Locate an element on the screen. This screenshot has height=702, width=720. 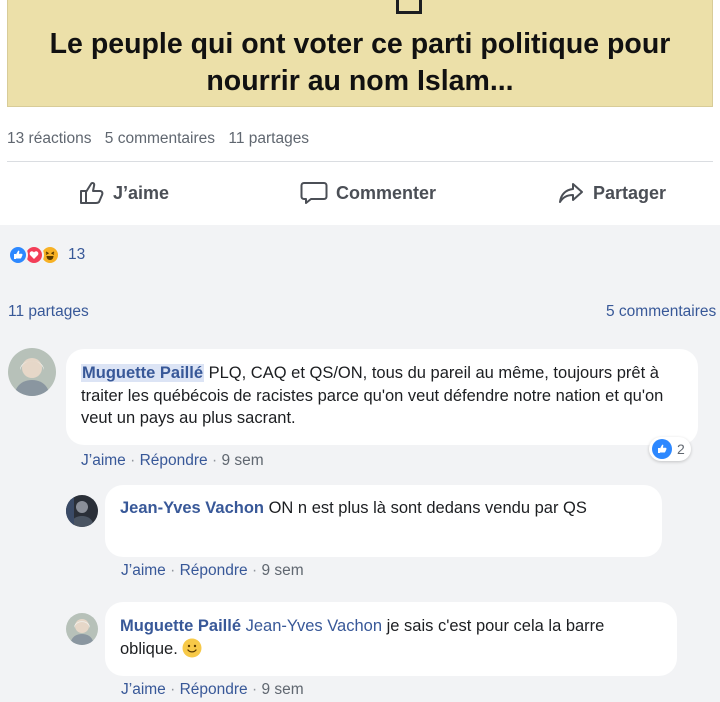
share-button: Partager is located at coordinates (611, 193).